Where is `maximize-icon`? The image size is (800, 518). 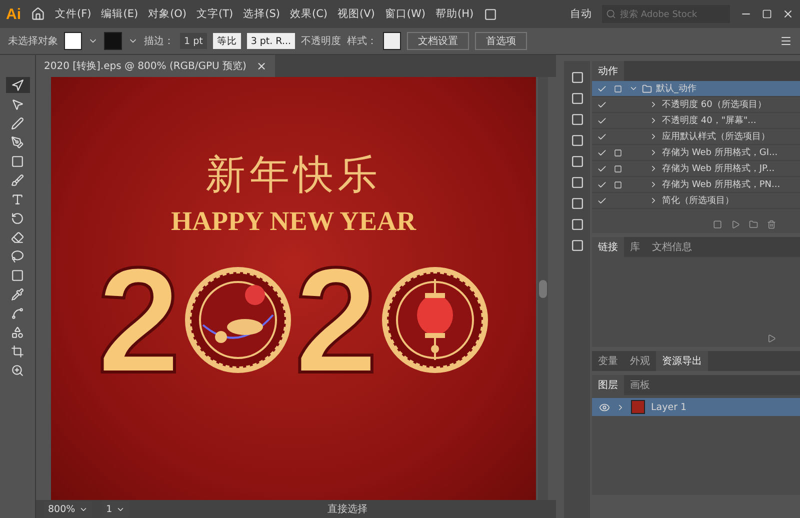
maximize-icon is located at coordinates (767, 14).